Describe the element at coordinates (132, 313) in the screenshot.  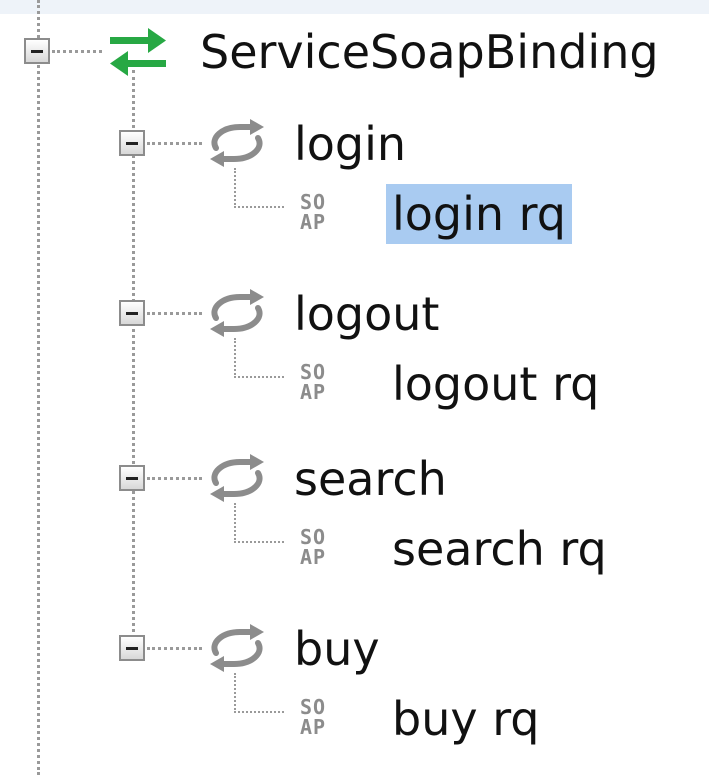
I see `operation-expander-logout` at that location.